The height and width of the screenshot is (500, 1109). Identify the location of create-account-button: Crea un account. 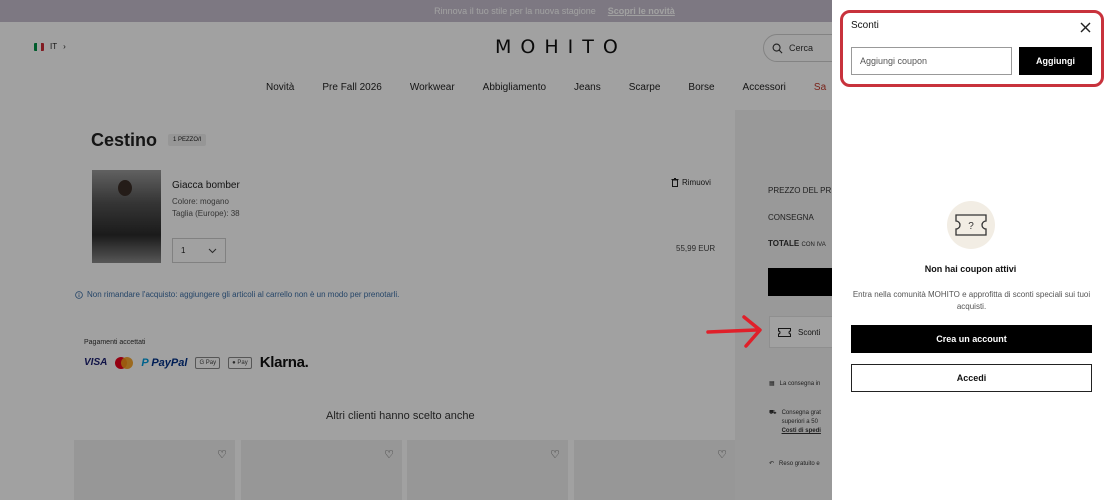
(971, 339).